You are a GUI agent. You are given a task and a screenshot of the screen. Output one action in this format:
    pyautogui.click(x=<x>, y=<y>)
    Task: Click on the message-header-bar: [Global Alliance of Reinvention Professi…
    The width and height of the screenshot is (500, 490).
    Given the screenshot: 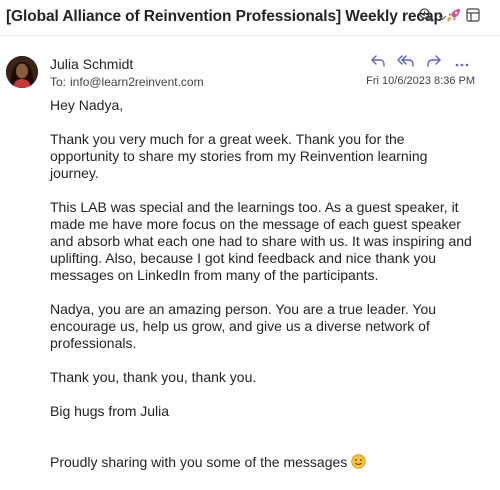 What is the action you would take?
    pyautogui.click(x=250, y=17)
    